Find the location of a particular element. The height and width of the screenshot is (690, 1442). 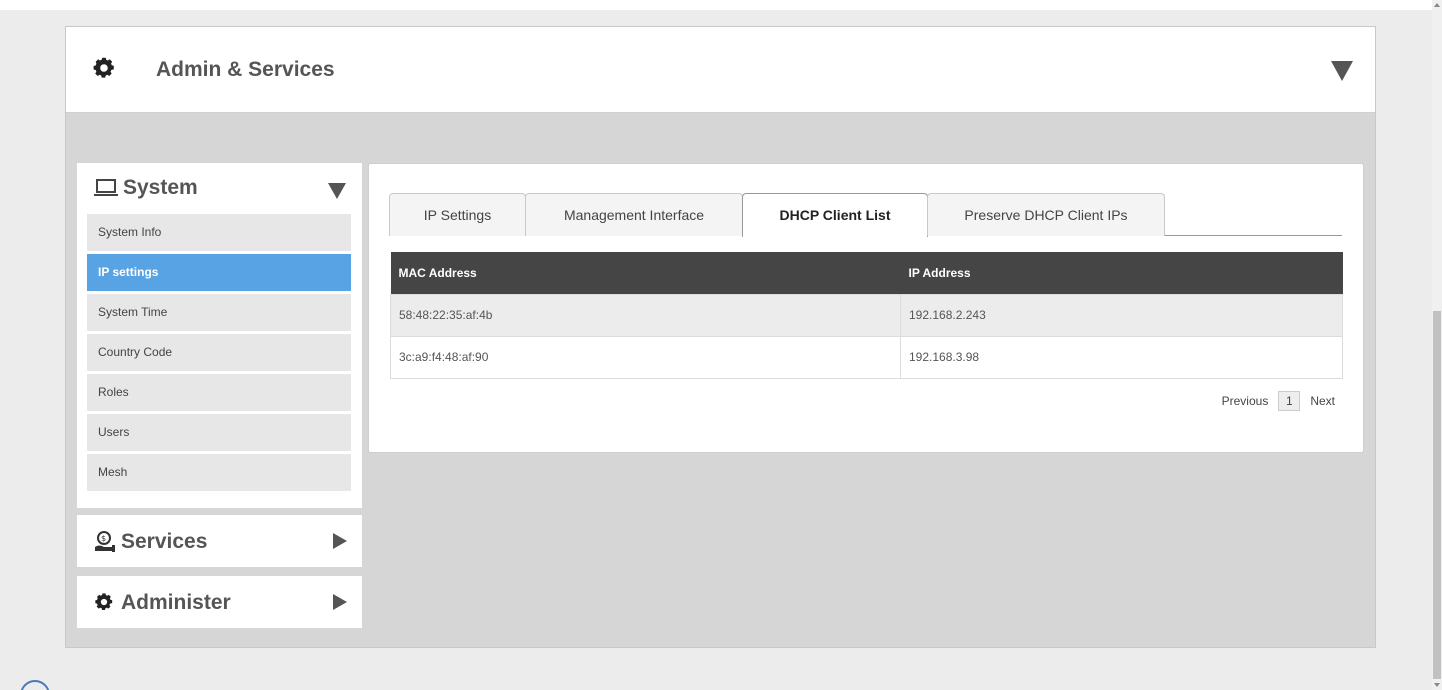

sidebar-header-system: System is located at coordinates (219, 188).